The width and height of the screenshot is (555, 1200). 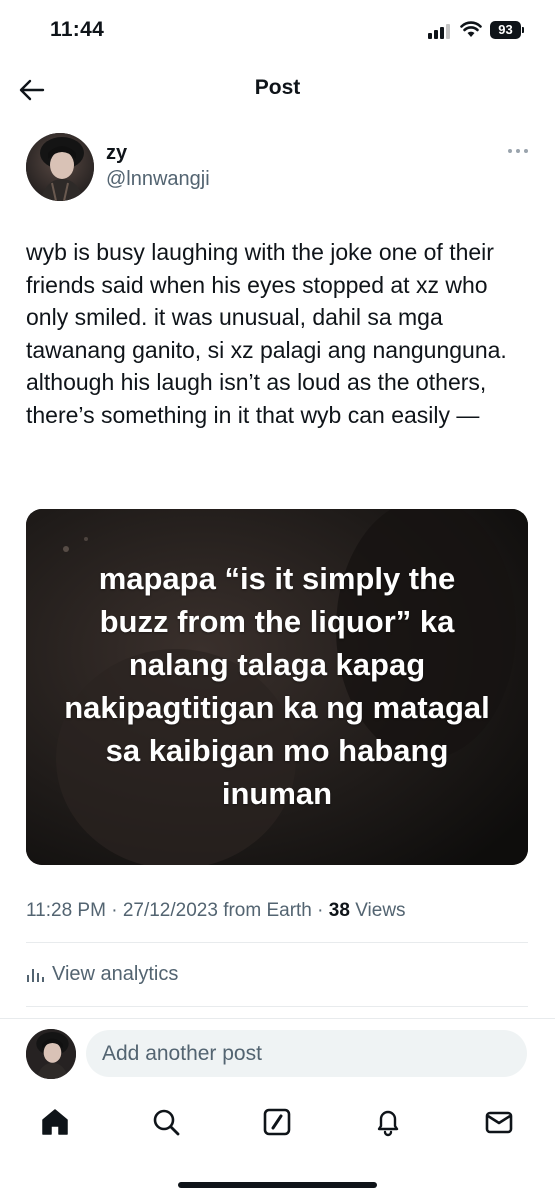 What do you see at coordinates (471, 29) in the screenshot?
I see `wifi-icon` at bounding box center [471, 29].